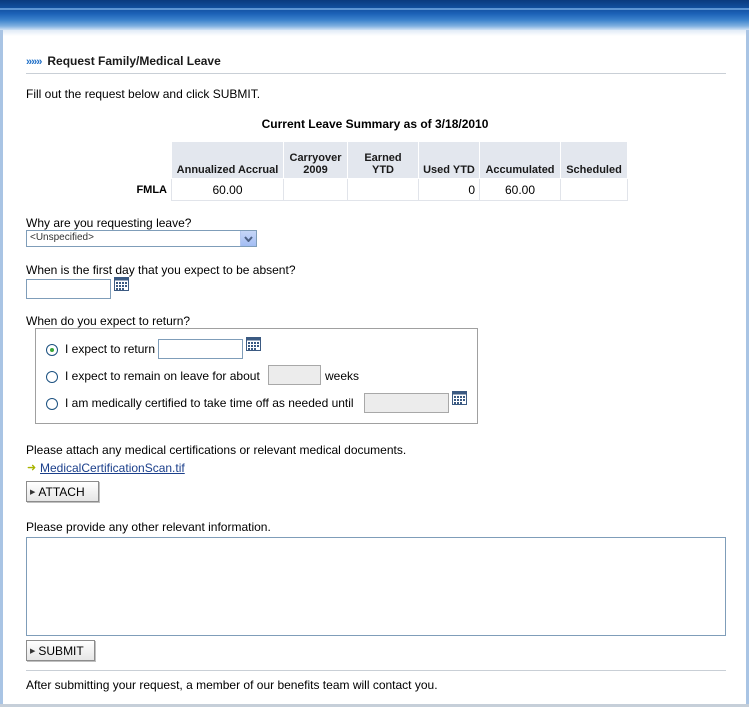 Image resolution: width=749 pixels, height=707 pixels. I want to click on app-header-bar, so click(374, 15).